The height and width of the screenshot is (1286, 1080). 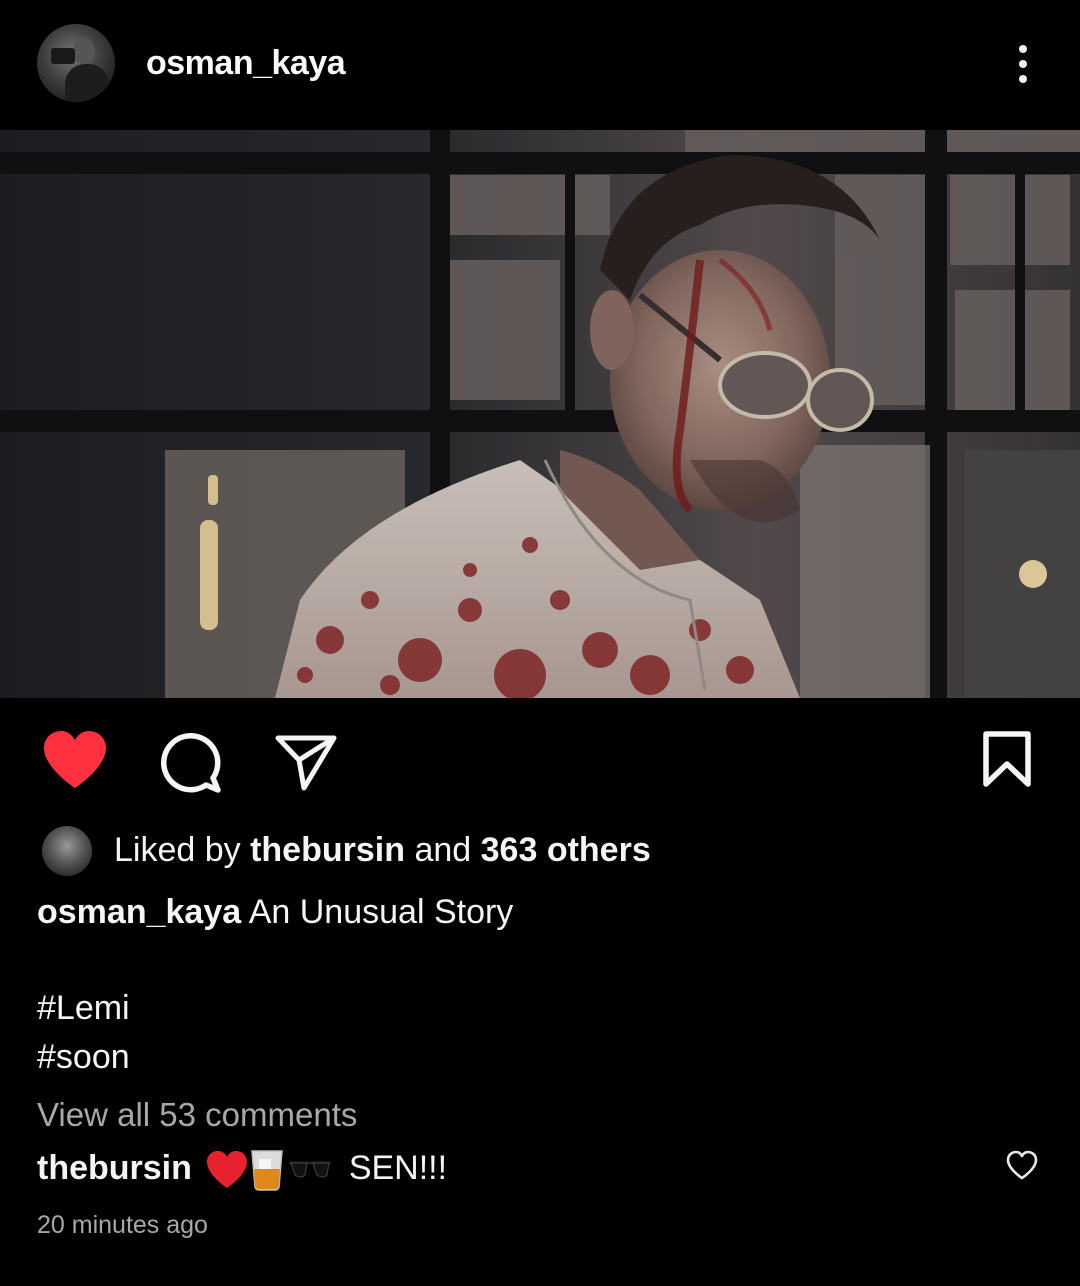 What do you see at coordinates (83, 1057) in the screenshot?
I see `hashtag-soon: #soon` at bounding box center [83, 1057].